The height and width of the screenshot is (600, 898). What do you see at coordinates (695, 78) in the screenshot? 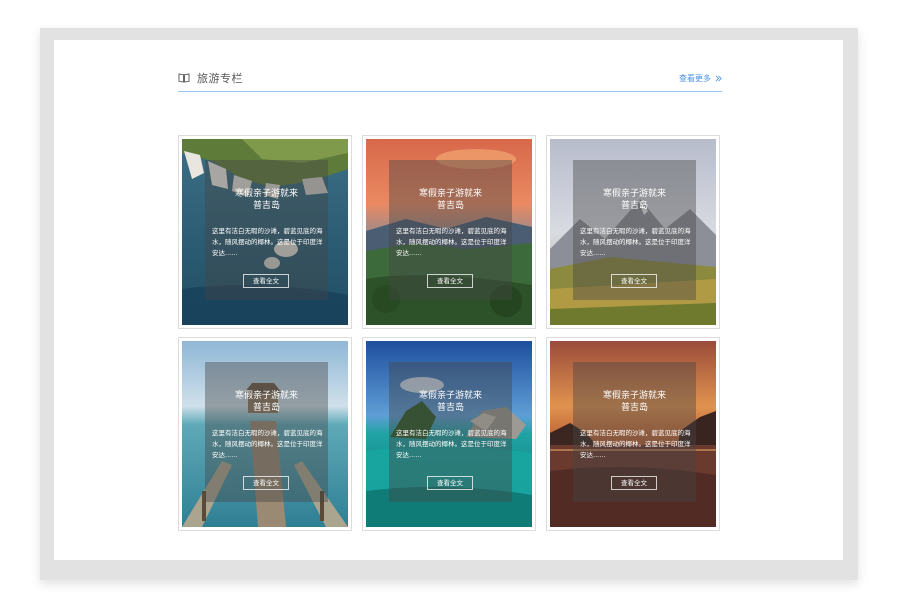
I see `view-more-label: 查看更多` at bounding box center [695, 78].